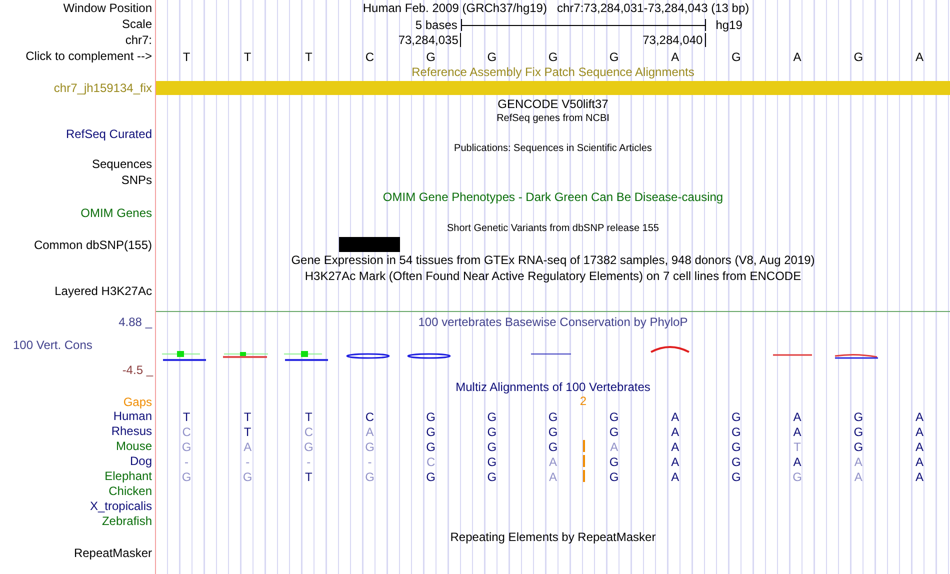  Describe the element at coordinates (89, 56) in the screenshot. I see `track-label: Click to complement -->` at that location.